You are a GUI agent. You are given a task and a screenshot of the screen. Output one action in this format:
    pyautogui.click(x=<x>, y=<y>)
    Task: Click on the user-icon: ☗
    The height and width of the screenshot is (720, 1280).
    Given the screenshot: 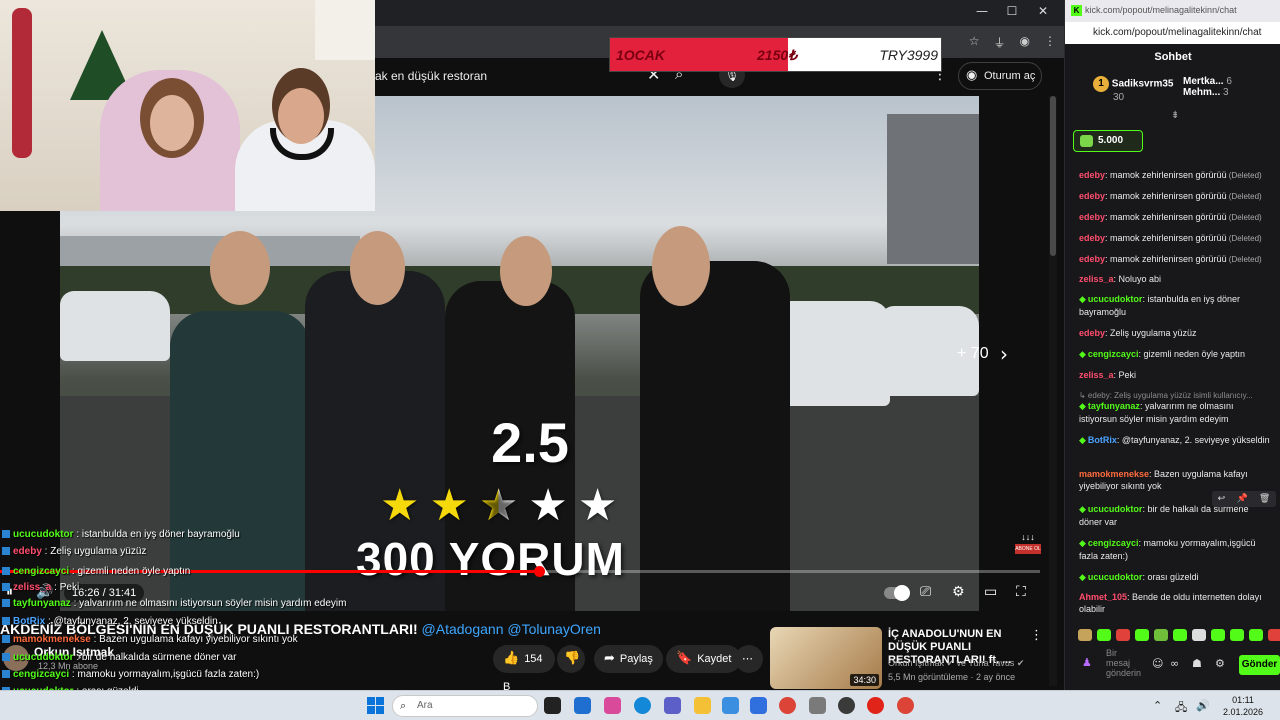 What is the action you would take?
    pyautogui.click(x=1197, y=663)
    